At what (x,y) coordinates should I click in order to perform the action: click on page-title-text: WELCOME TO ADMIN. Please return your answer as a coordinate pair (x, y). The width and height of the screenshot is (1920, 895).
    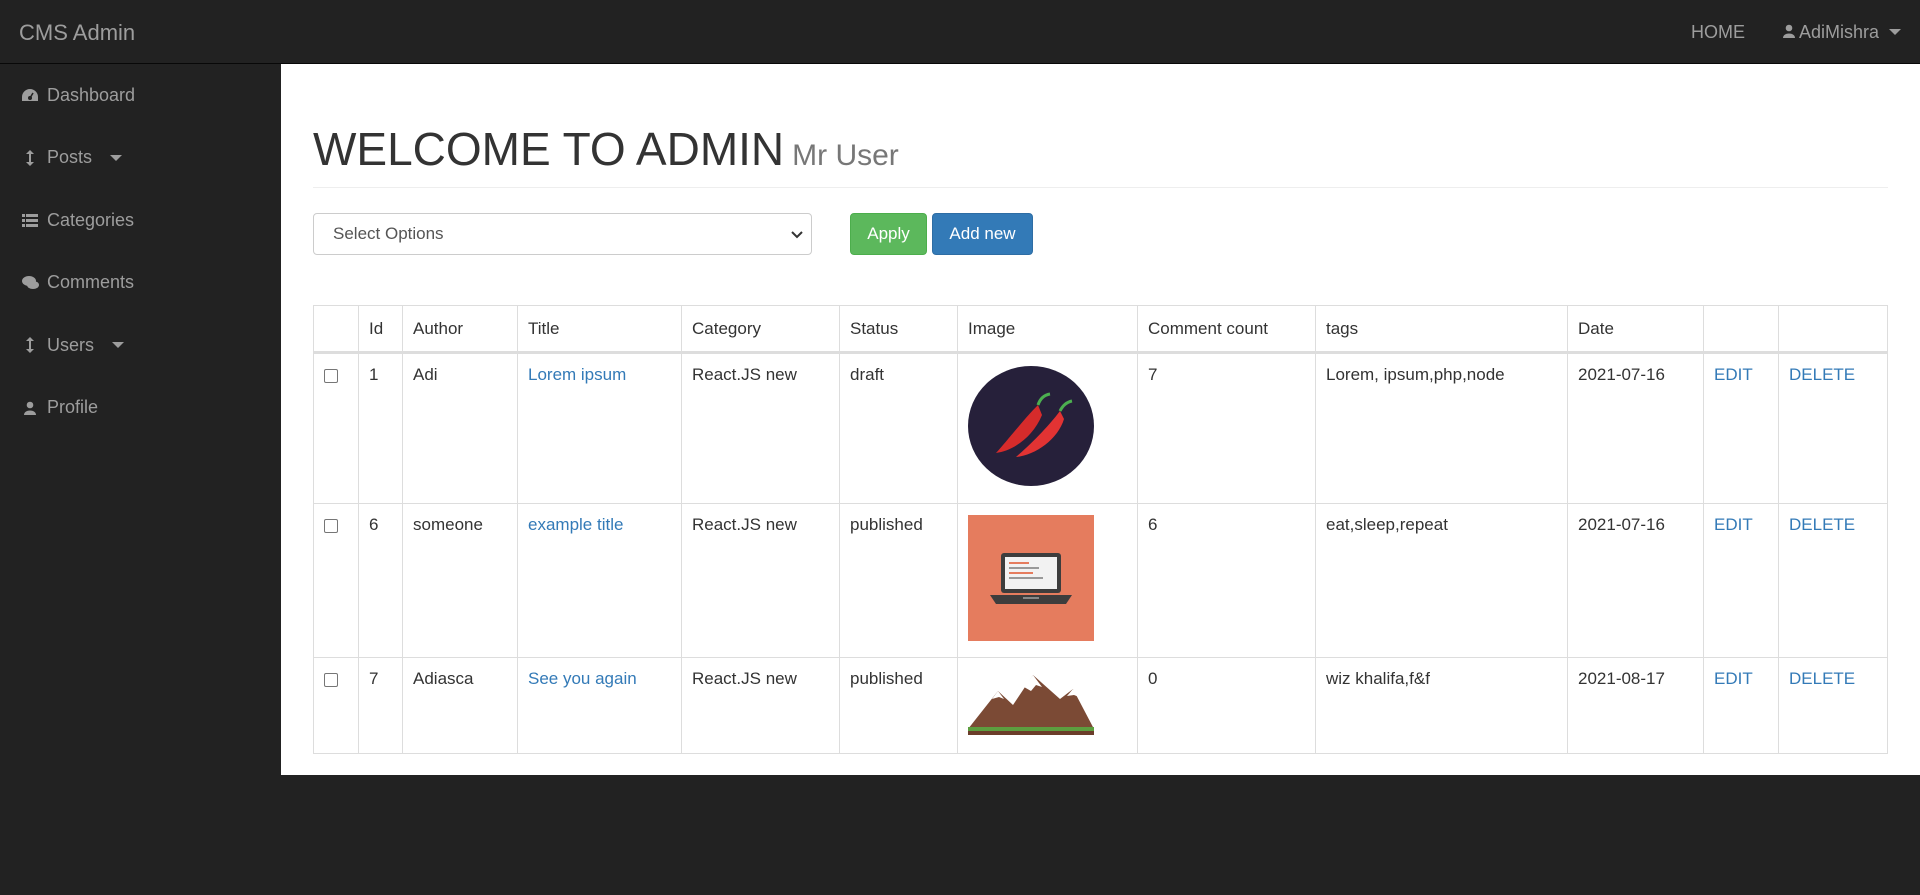
    Looking at the image, I should click on (549, 149).